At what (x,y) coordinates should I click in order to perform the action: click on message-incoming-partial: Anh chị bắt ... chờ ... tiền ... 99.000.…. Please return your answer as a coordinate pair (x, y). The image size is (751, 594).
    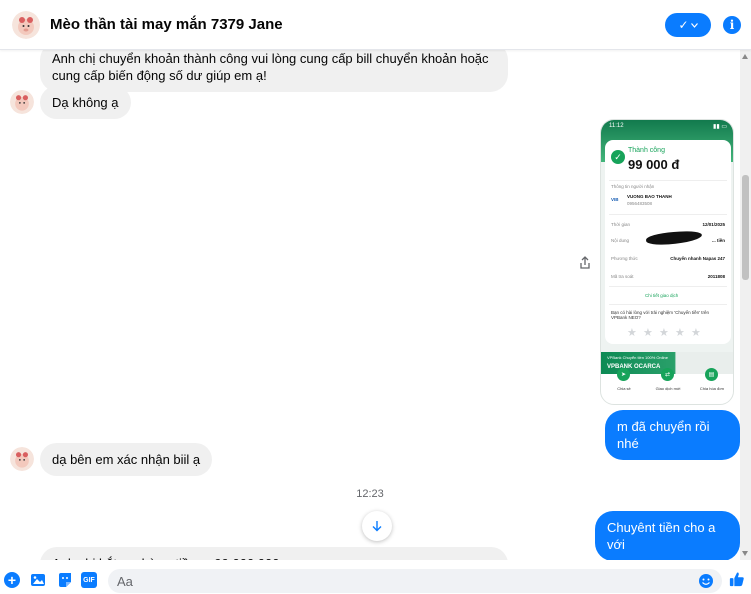
    Looking at the image, I should click on (274, 553).